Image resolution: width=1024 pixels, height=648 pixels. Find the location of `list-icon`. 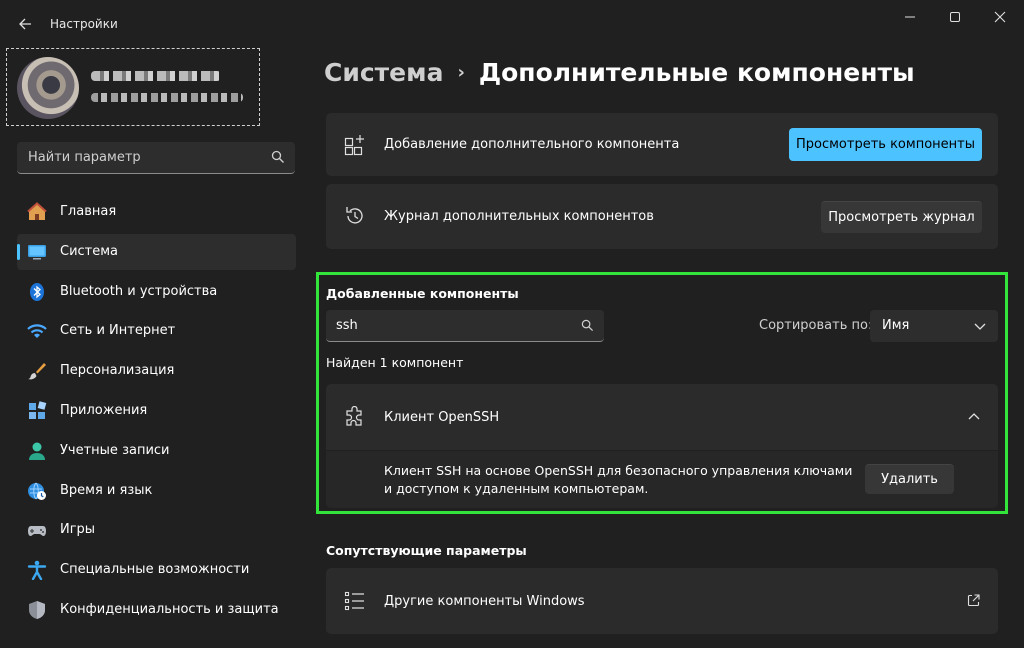

list-icon is located at coordinates (354, 601).